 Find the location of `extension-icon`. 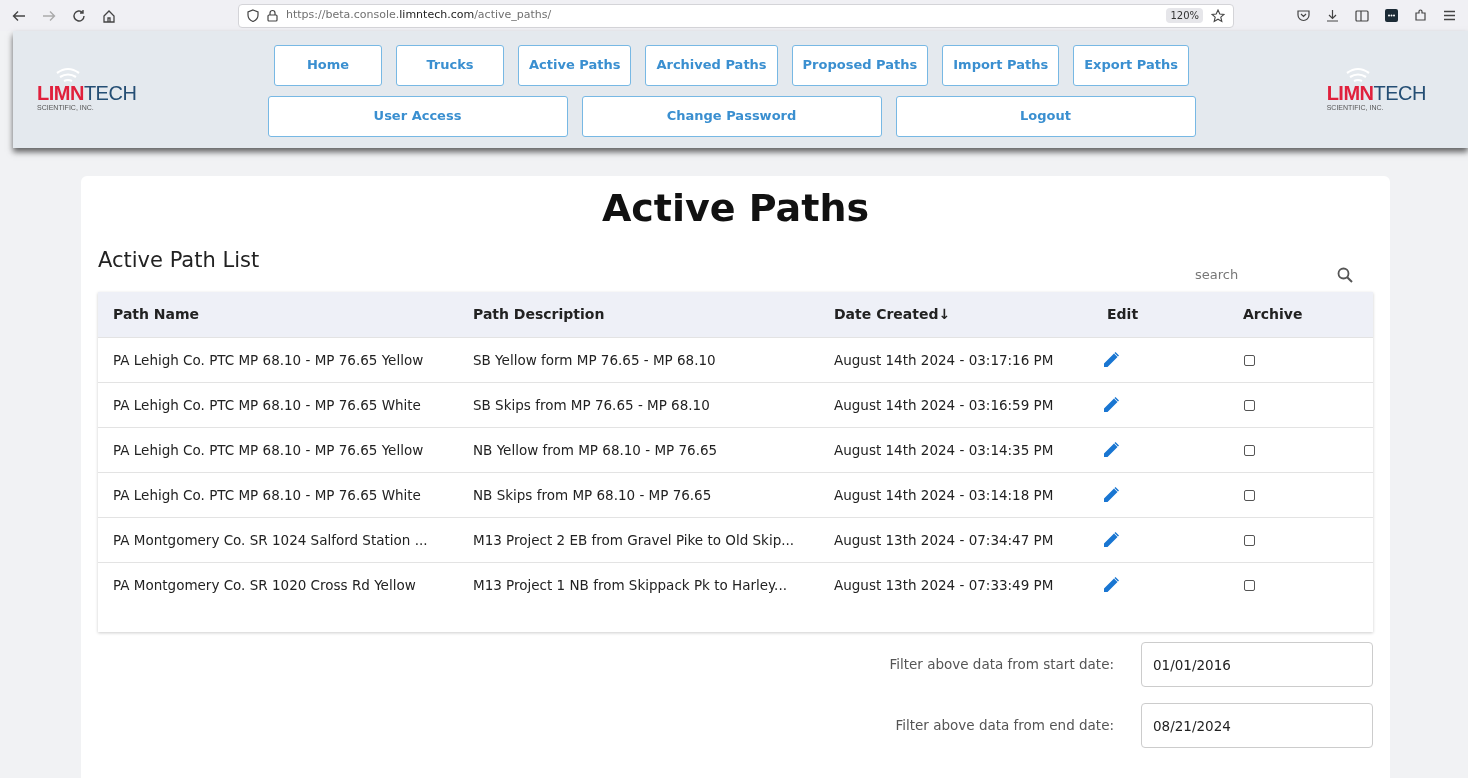

extension-icon is located at coordinates (1391, 15).